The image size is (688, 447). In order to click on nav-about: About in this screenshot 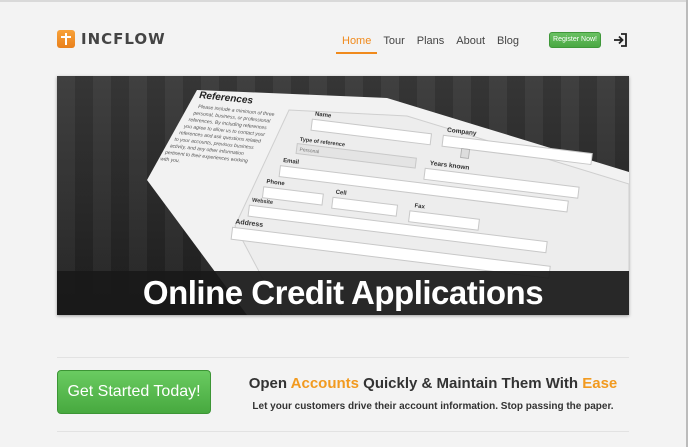, I will do `click(470, 43)`.